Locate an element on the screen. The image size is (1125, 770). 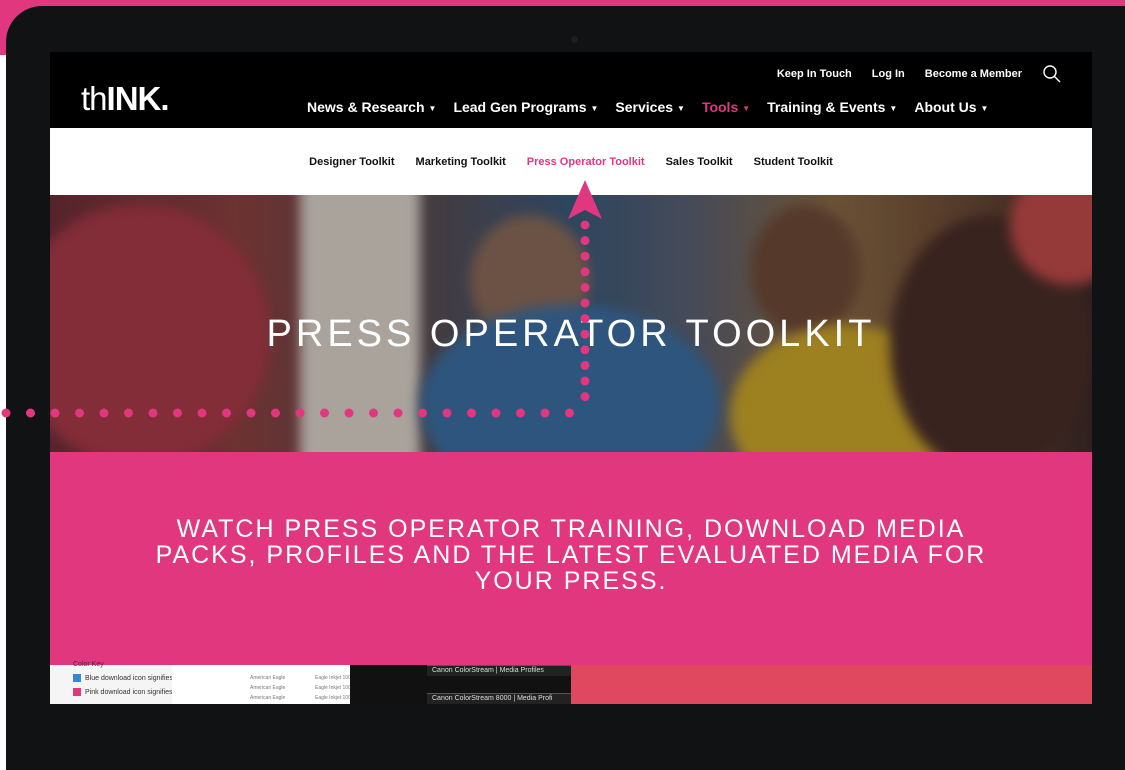
dotted-pointer-line is located at coordinates (295, 319).